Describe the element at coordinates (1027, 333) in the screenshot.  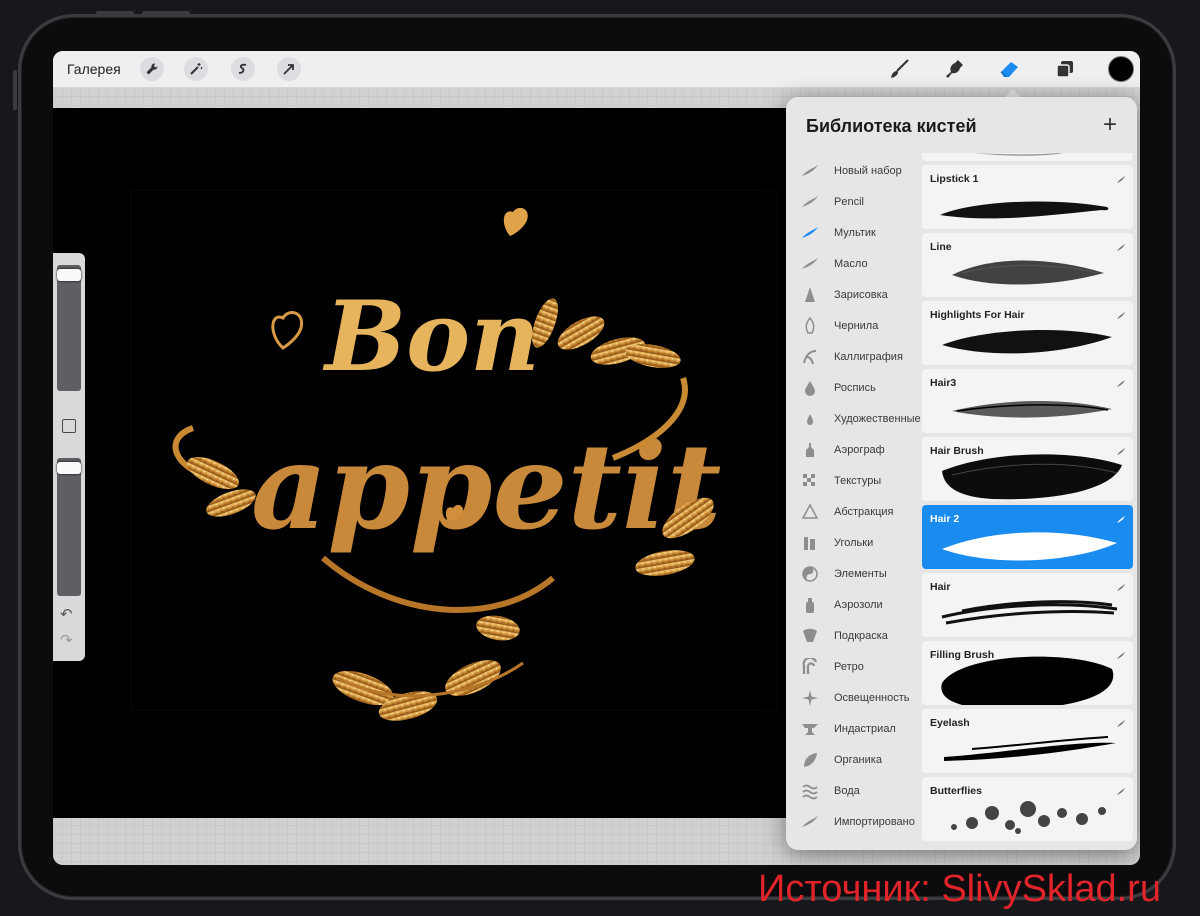
I see `brush-item: Highlights For Hair` at that location.